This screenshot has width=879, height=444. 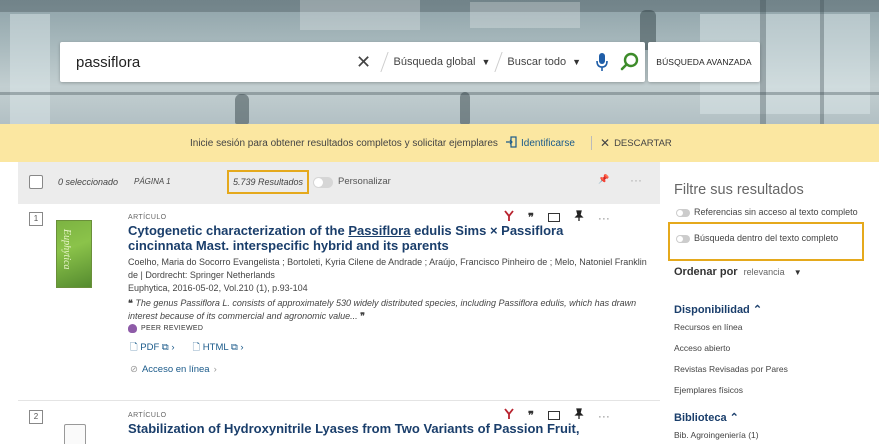 I want to click on filter-label: Buscar todo, so click(x=537, y=62).